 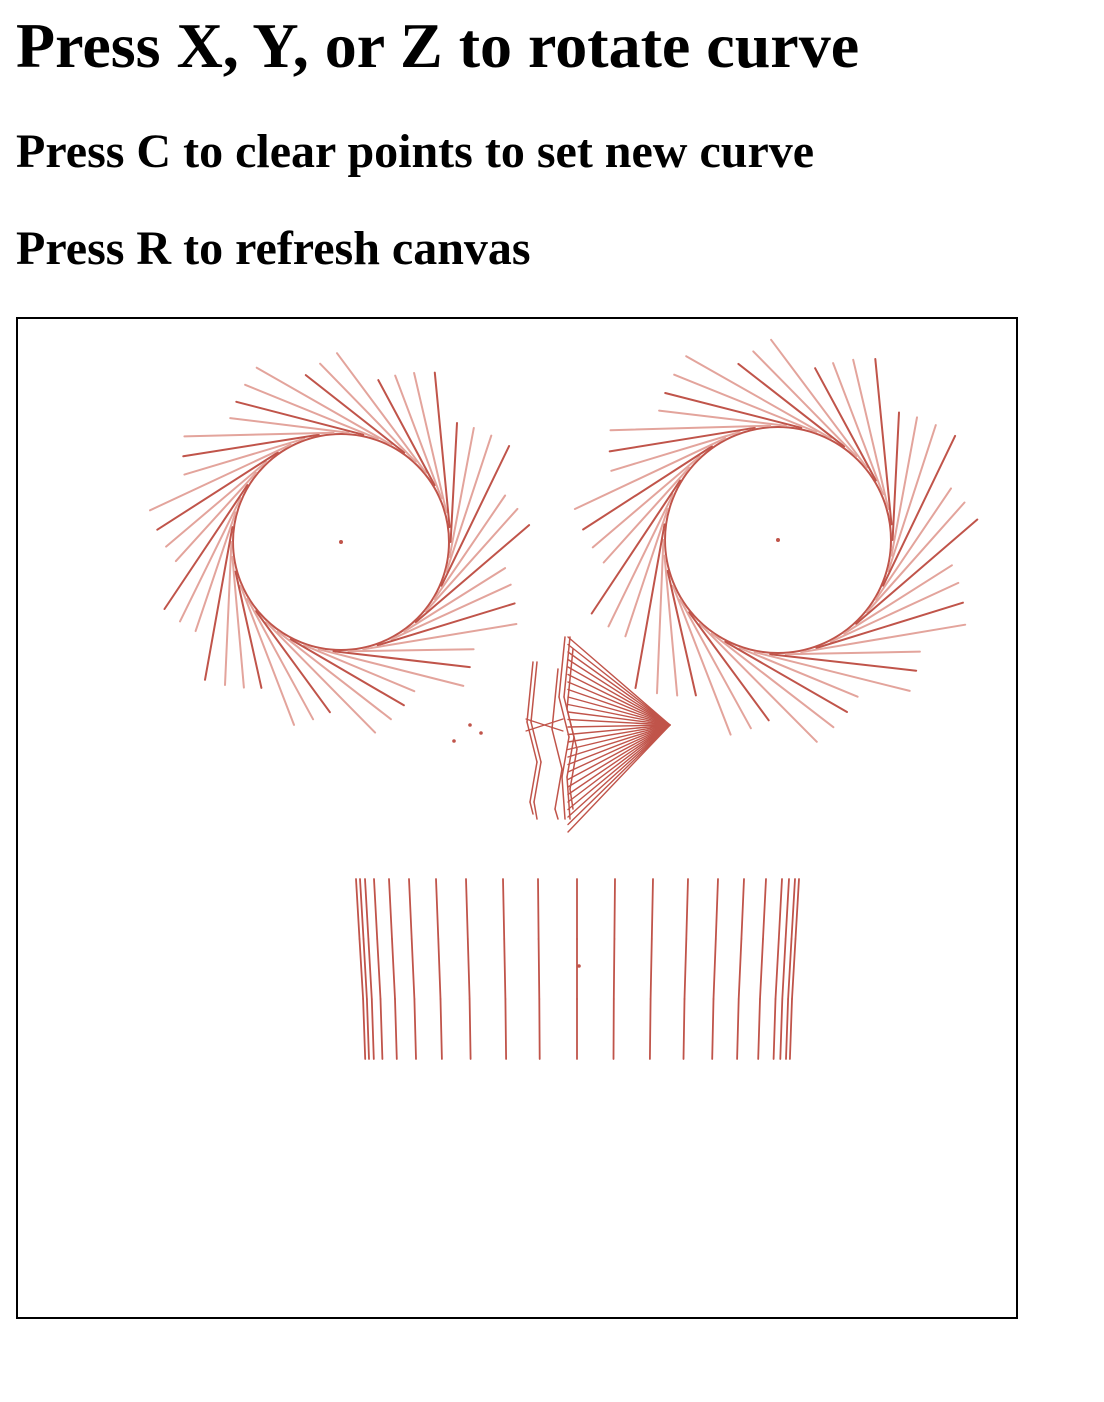 What do you see at coordinates (438, 45) in the screenshot?
I see `instruction-rotate: Press X, Y, or Z to rotate curve` at bounding box center [438, 45].